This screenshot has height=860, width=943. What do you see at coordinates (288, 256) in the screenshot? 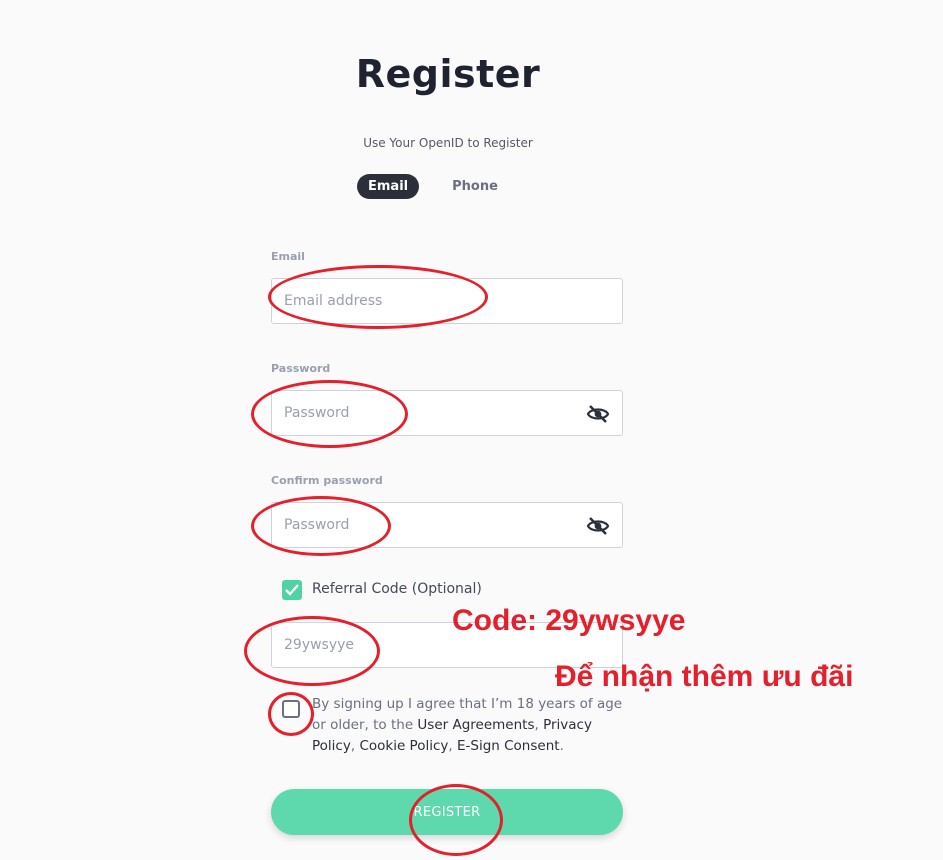
I see `email-label: Email` at bounding box center [288, 256].